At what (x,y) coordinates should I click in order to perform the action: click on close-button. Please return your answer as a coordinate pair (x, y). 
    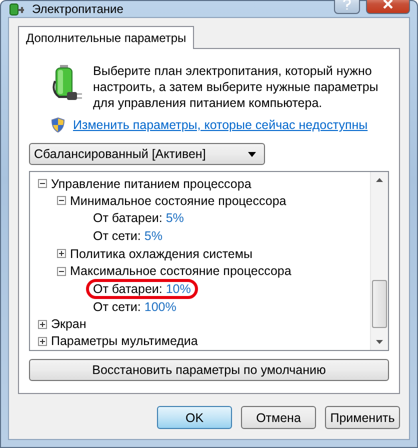
    Looking at the image, I should click on (388, 7).